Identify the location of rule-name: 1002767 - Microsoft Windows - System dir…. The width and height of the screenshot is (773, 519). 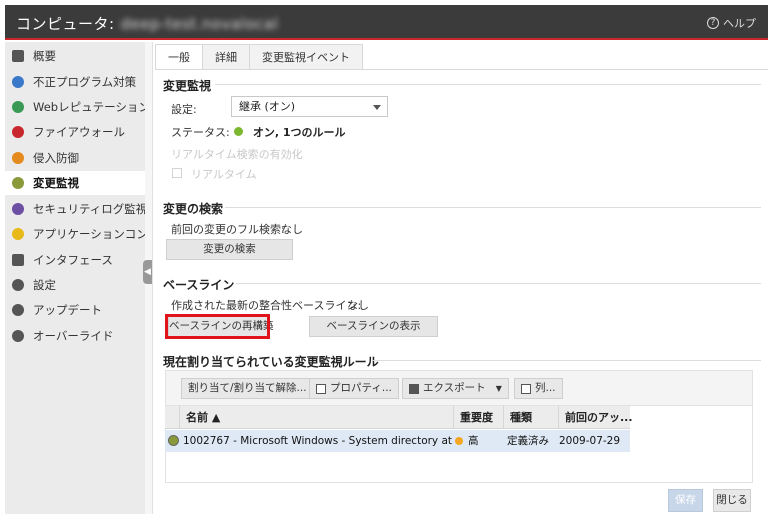
(317, 441).